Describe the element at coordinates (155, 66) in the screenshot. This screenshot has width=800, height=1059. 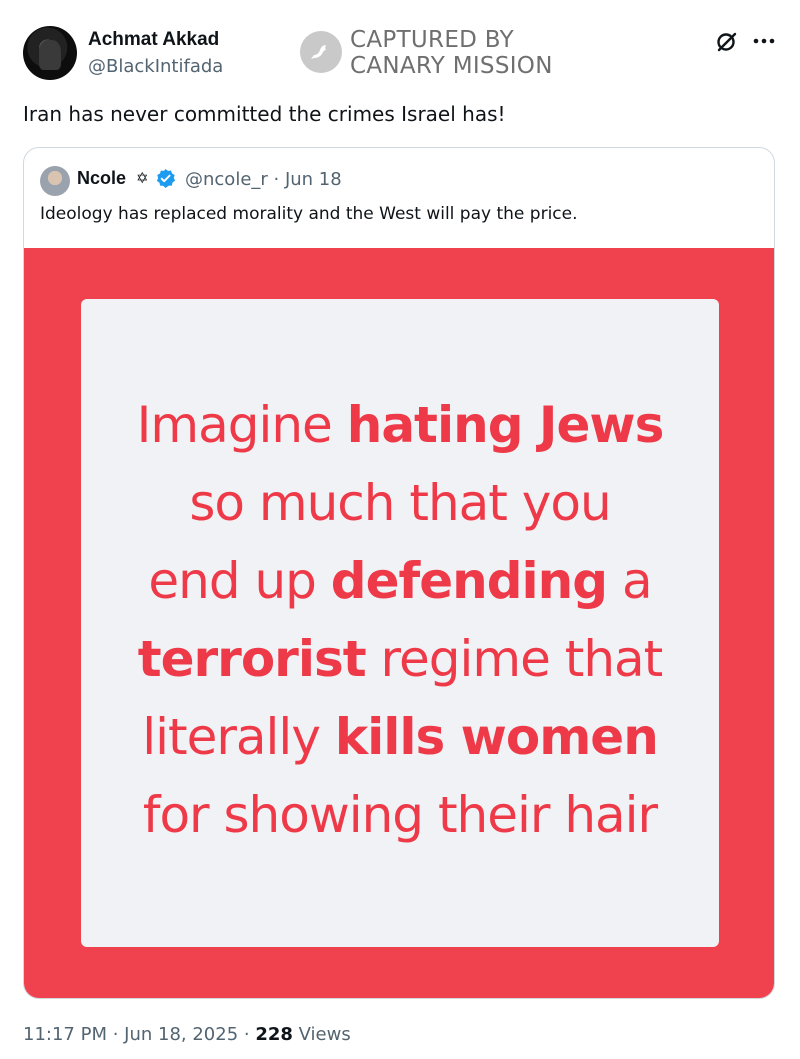
I see `author-handle: @BlackIntifada` at that location.